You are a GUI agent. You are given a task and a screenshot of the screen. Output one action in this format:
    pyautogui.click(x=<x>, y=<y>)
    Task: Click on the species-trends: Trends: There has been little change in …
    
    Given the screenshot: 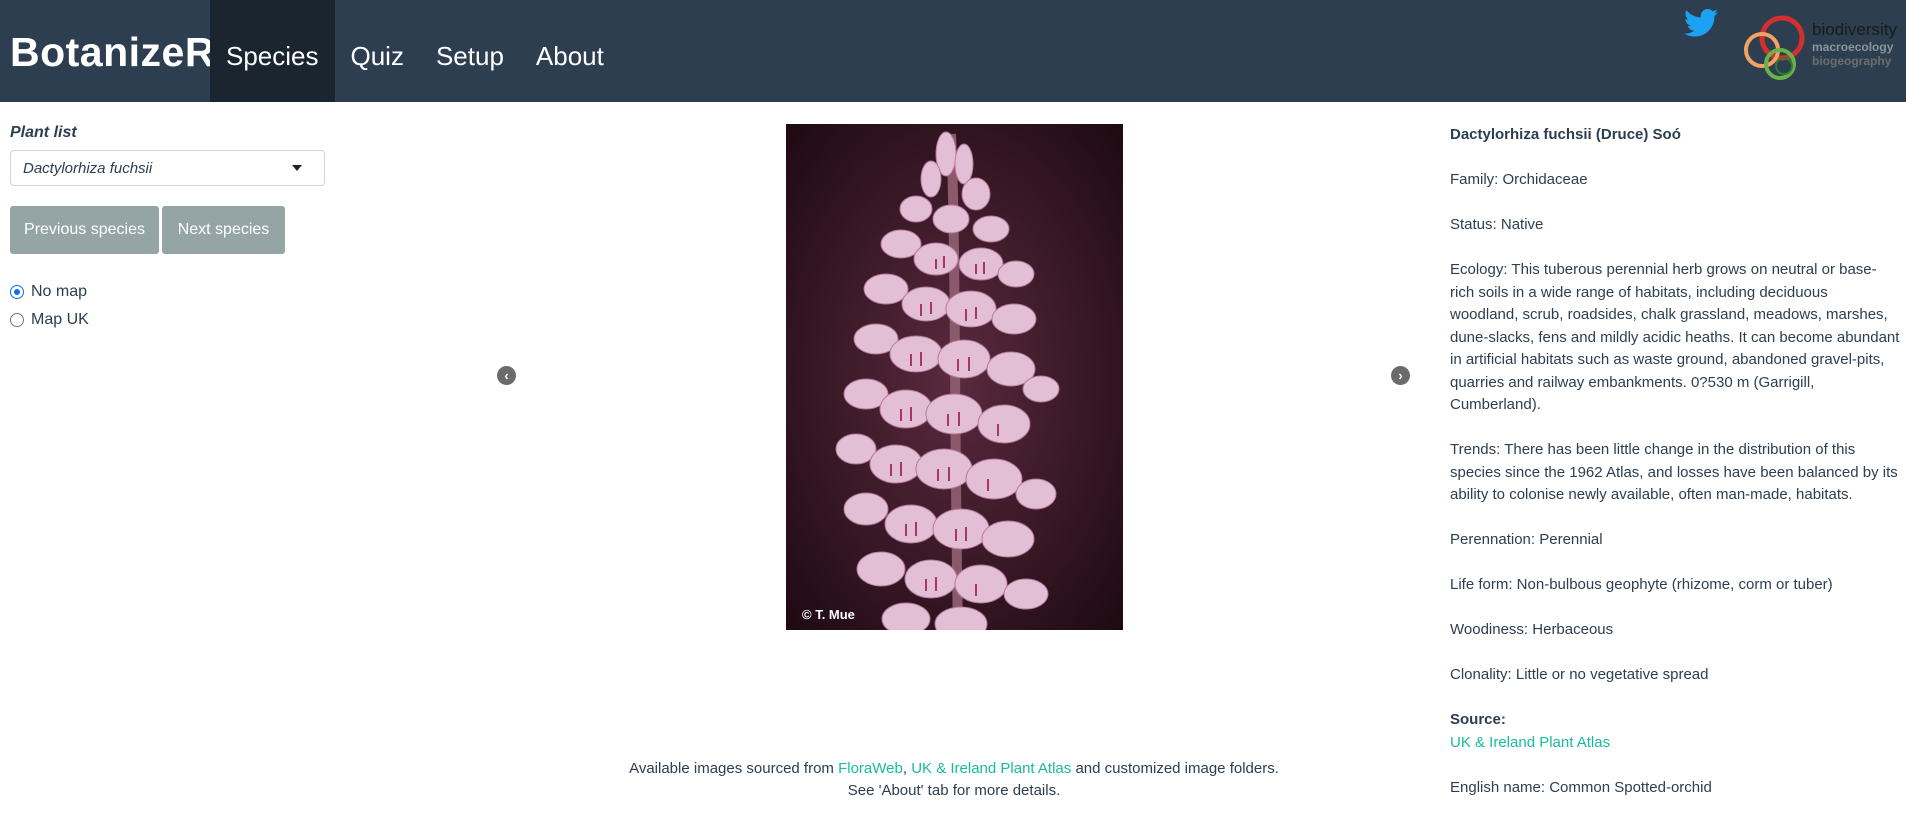 What is the action you would take?
    pyautogui.click(x=1674, y=472)
    